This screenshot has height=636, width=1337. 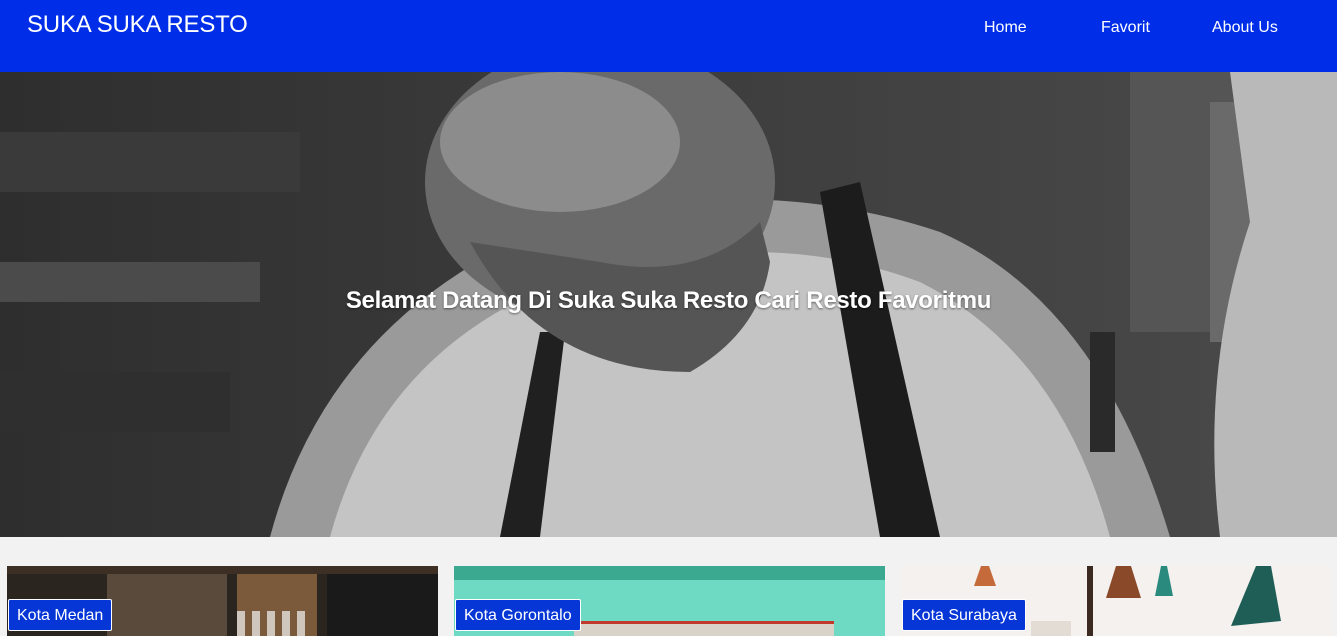 What do you see at coordinates (60, 615) in the screenshot?
I see `city-badge: Kota Medan` at bounding box center [60, 615].